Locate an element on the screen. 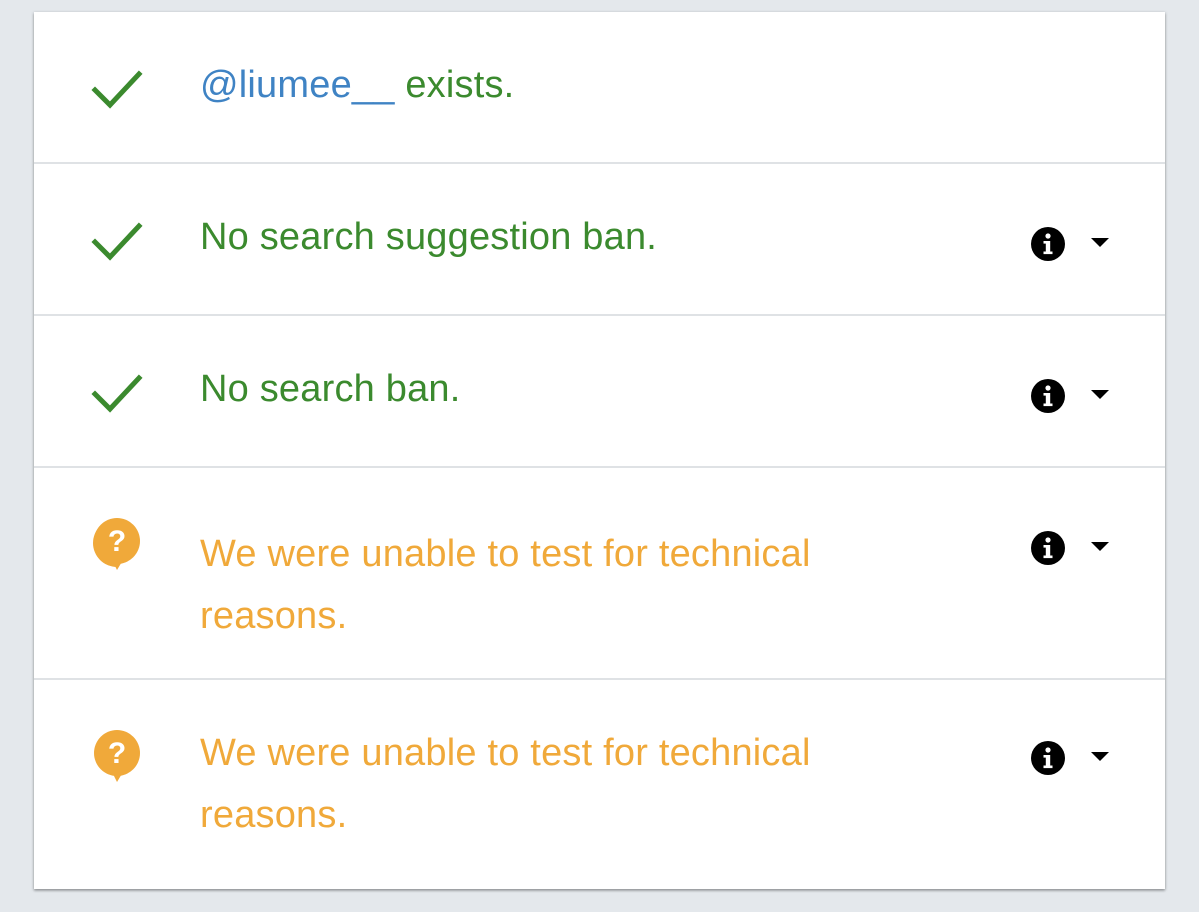 The height and width of the screenshot is (912, 1199). result-text: No search ban. is located at coordinates (330, 389).